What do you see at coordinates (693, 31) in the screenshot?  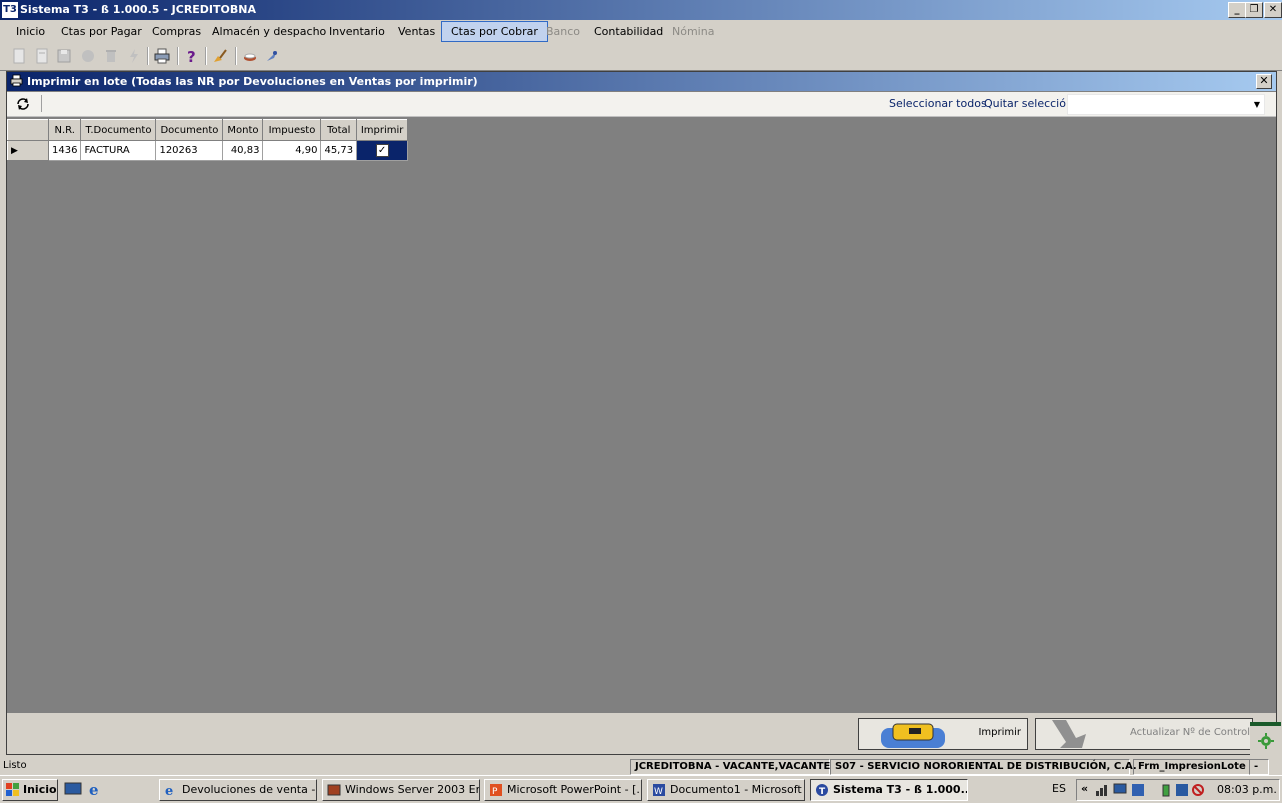 I see `menu-nomina: Nómina` at bounding box center [693, 31].